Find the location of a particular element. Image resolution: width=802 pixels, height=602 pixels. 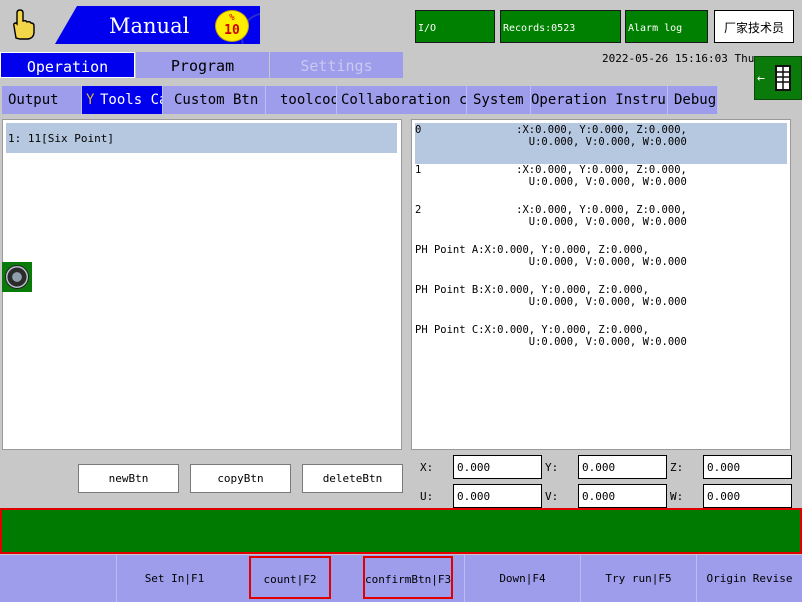

subtab-toolcoord: toolcoord is located at coordinates (301, 100).